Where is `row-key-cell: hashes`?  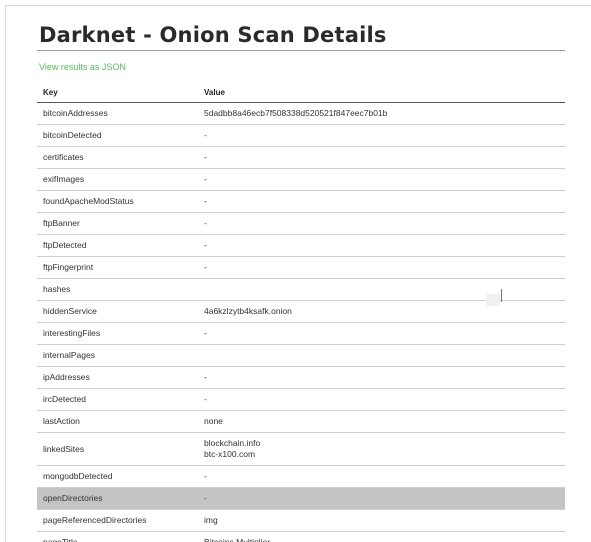 row-key-cell: hashes is located at coordinates (117, 289).